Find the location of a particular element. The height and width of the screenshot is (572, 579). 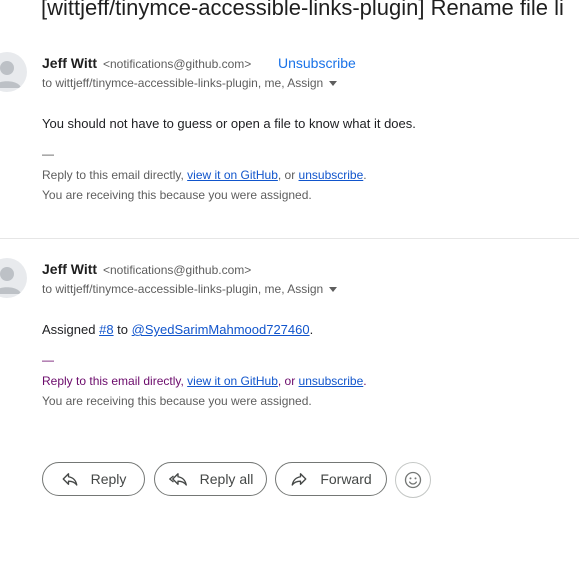

message-body: Assigned #8 to @SyedSarimMahmood727460. is located at coordinates (177, 329).